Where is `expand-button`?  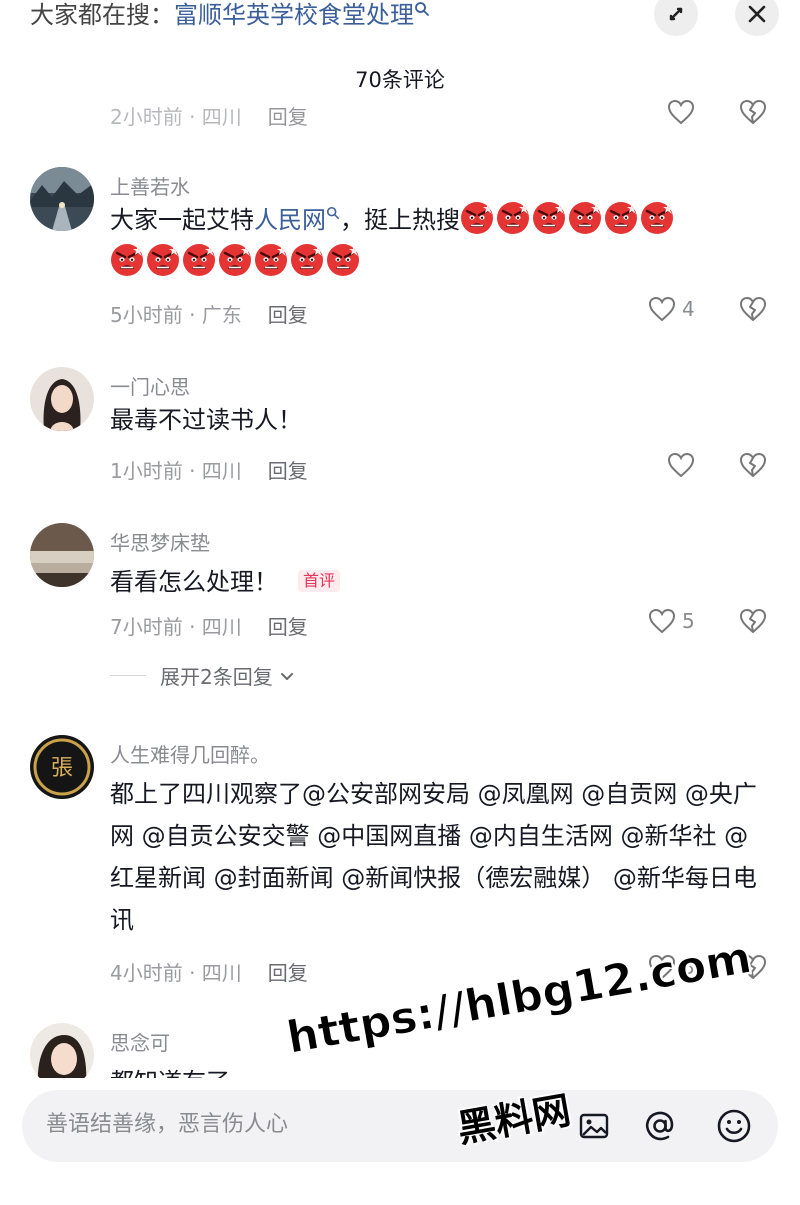
expand-button is located at coordinates (676, 18).